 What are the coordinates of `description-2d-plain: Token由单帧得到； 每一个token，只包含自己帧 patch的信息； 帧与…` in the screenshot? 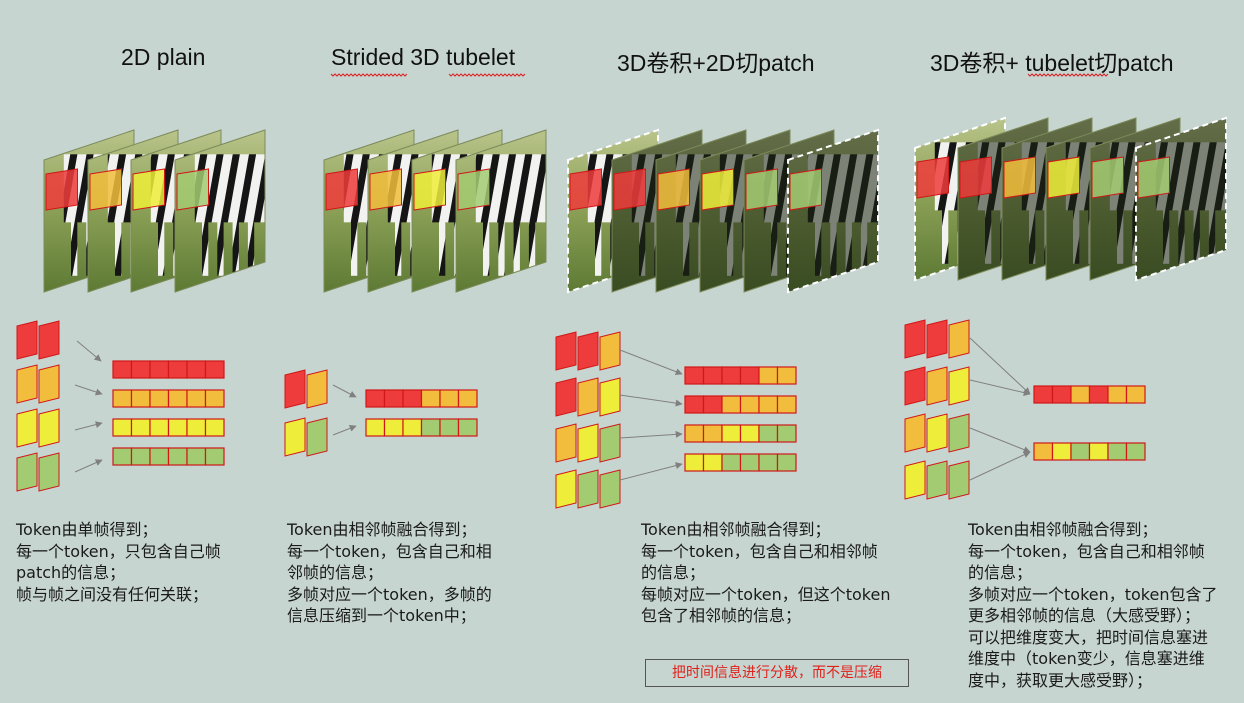 It's located at (118, 562).